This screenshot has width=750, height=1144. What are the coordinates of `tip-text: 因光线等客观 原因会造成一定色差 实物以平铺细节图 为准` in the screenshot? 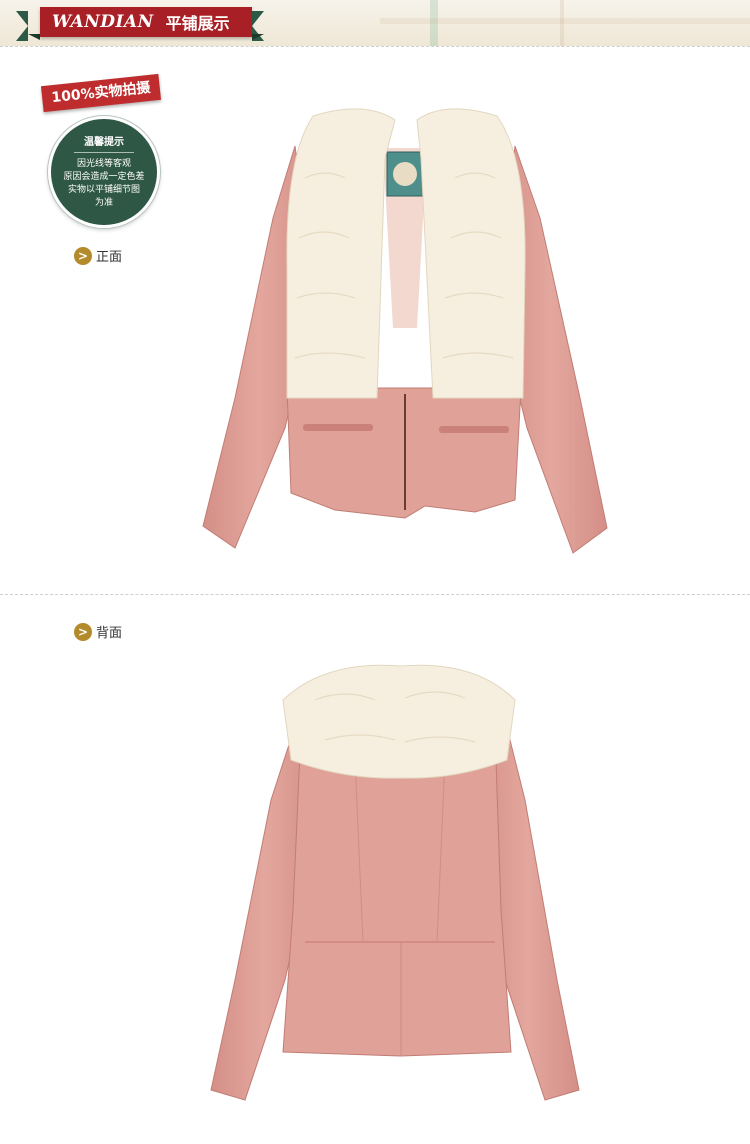 It's located at (104, 184).